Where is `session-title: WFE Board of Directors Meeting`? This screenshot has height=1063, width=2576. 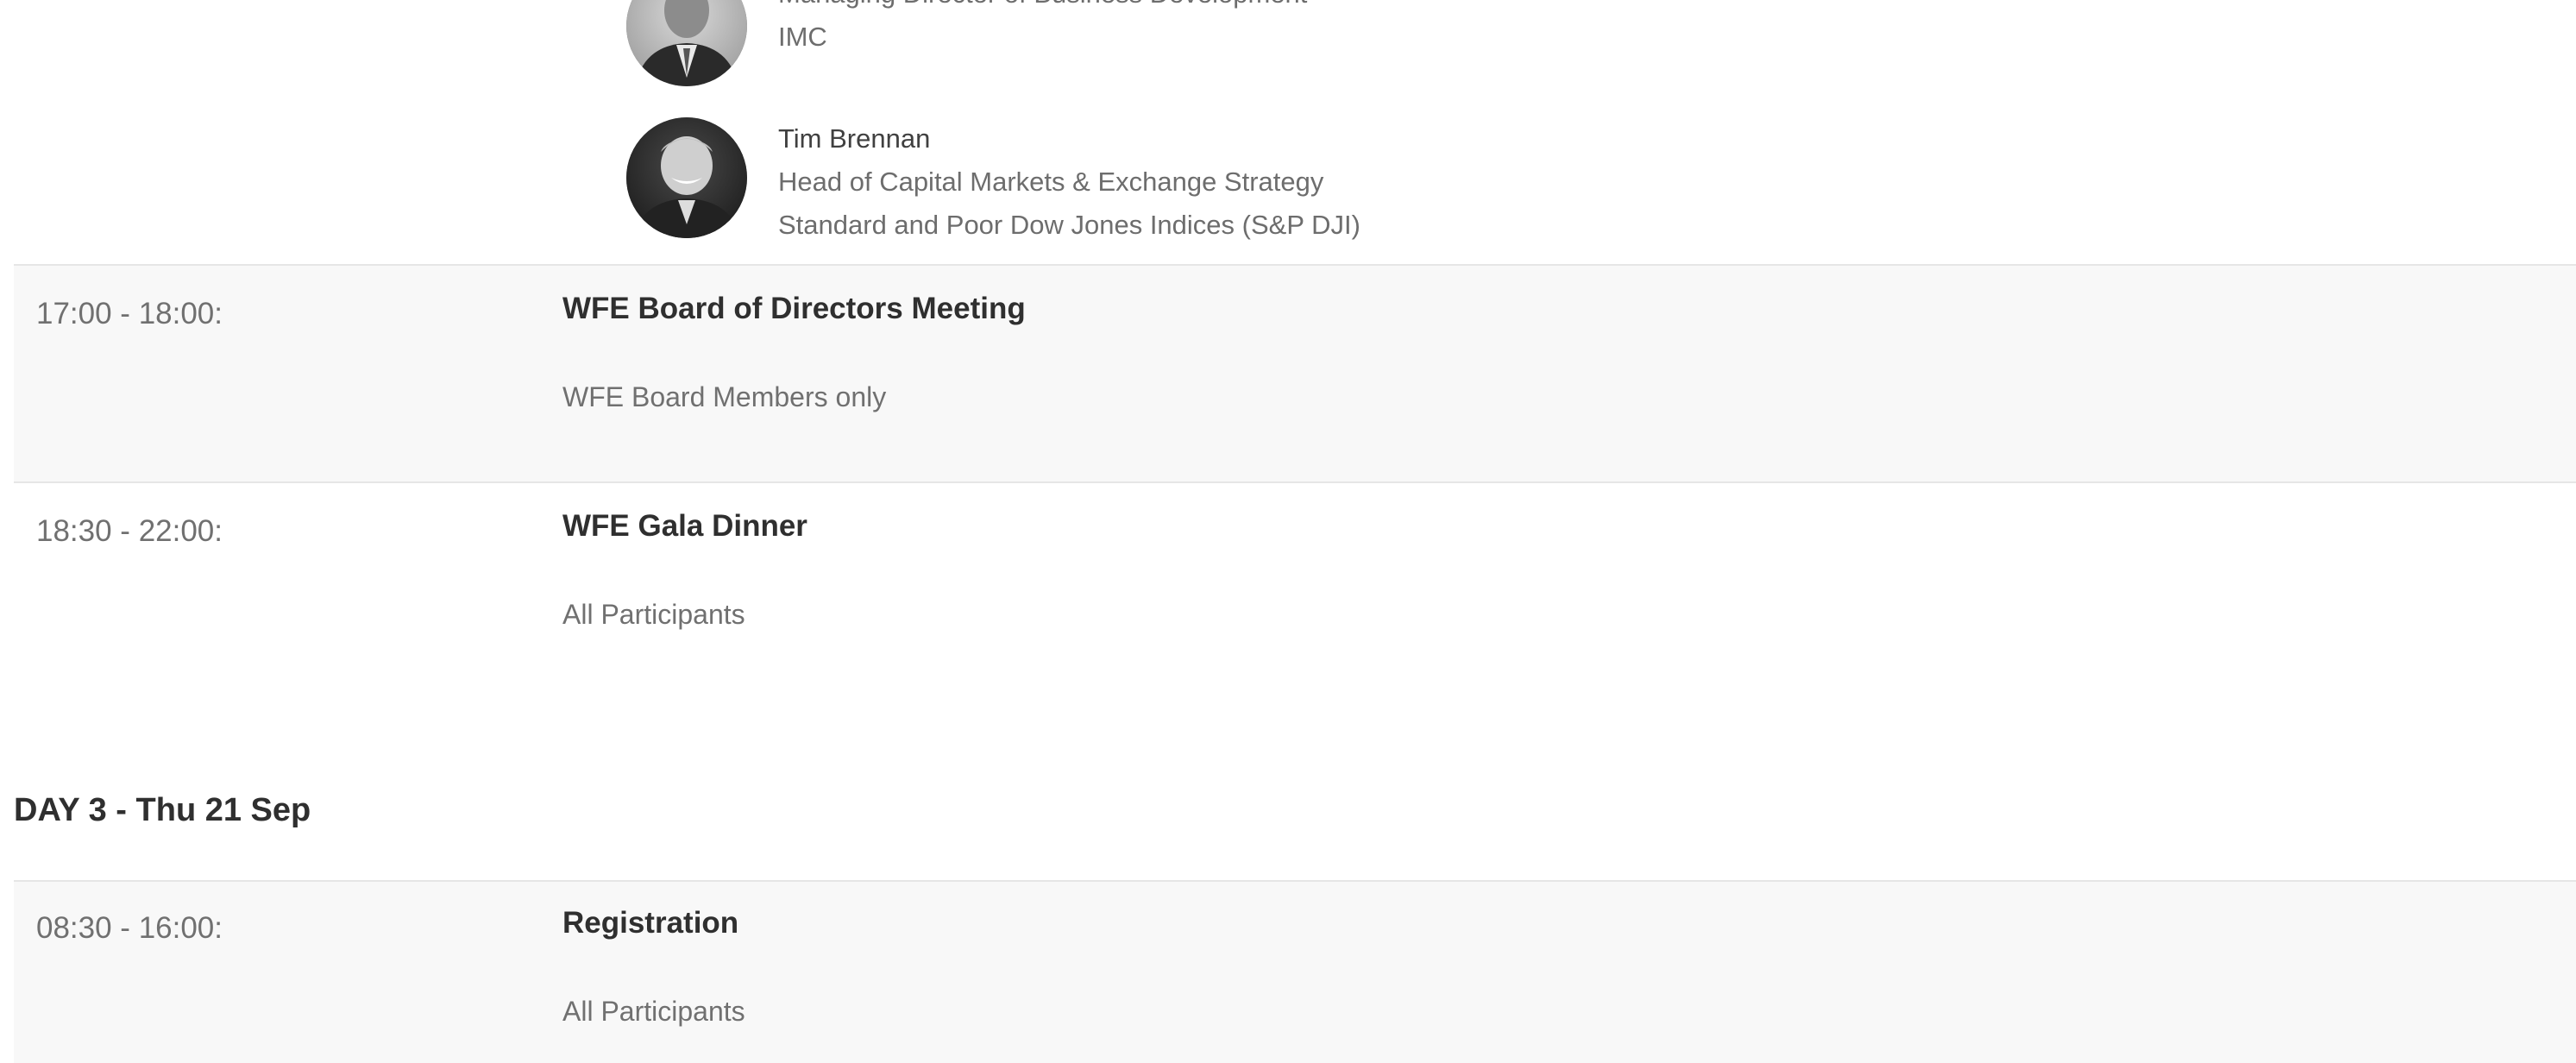
session-title: WFE Board of Directors Meeting is located at coordinates (794, 308).